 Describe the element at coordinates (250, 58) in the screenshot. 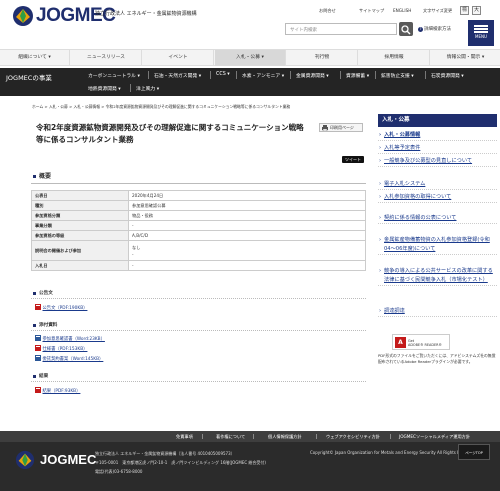

I see `nav-procurement: 入札・公募 ▾` at that location.